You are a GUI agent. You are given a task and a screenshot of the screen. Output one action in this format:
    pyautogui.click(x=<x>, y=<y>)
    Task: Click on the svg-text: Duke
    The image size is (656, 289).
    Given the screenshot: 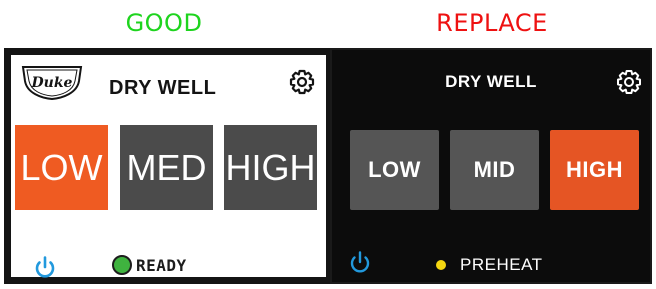 What is the action you would take?
    pyautogui.click(x=52, y=83)
    